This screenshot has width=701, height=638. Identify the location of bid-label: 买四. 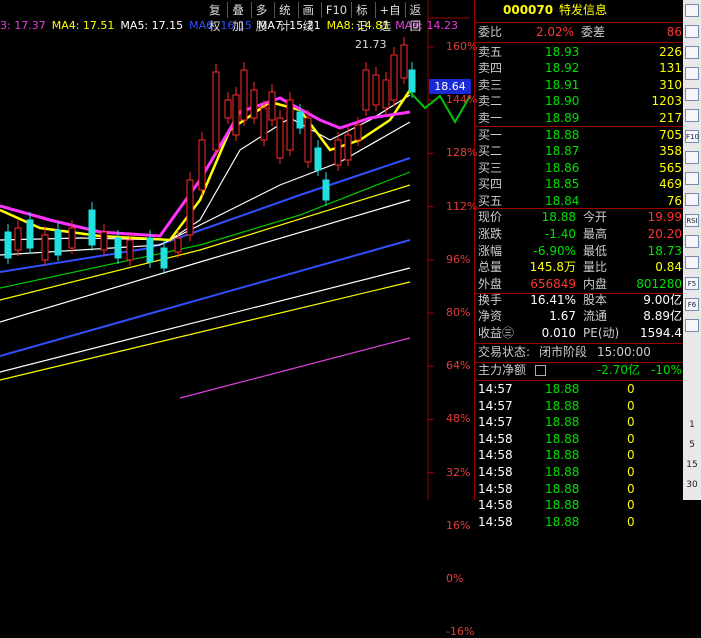
(490, 184).